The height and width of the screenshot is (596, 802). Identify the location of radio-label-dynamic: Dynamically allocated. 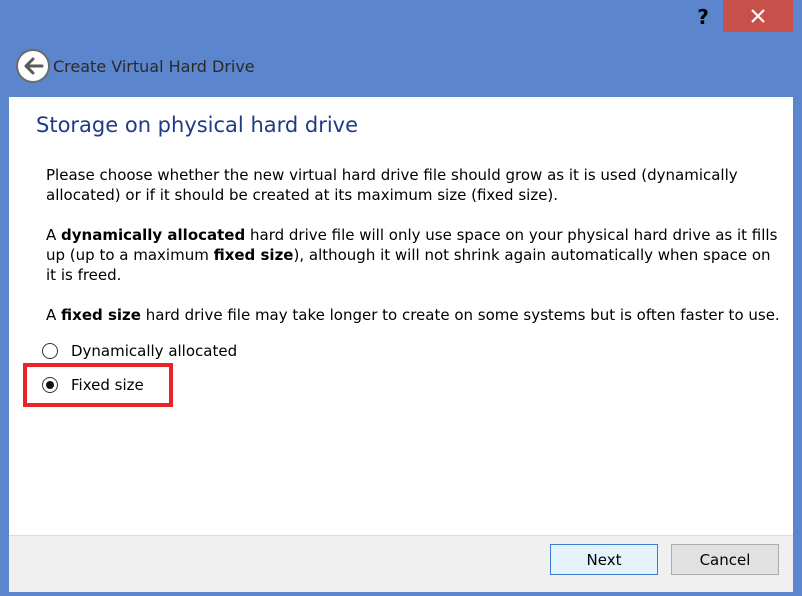
(154, 351).